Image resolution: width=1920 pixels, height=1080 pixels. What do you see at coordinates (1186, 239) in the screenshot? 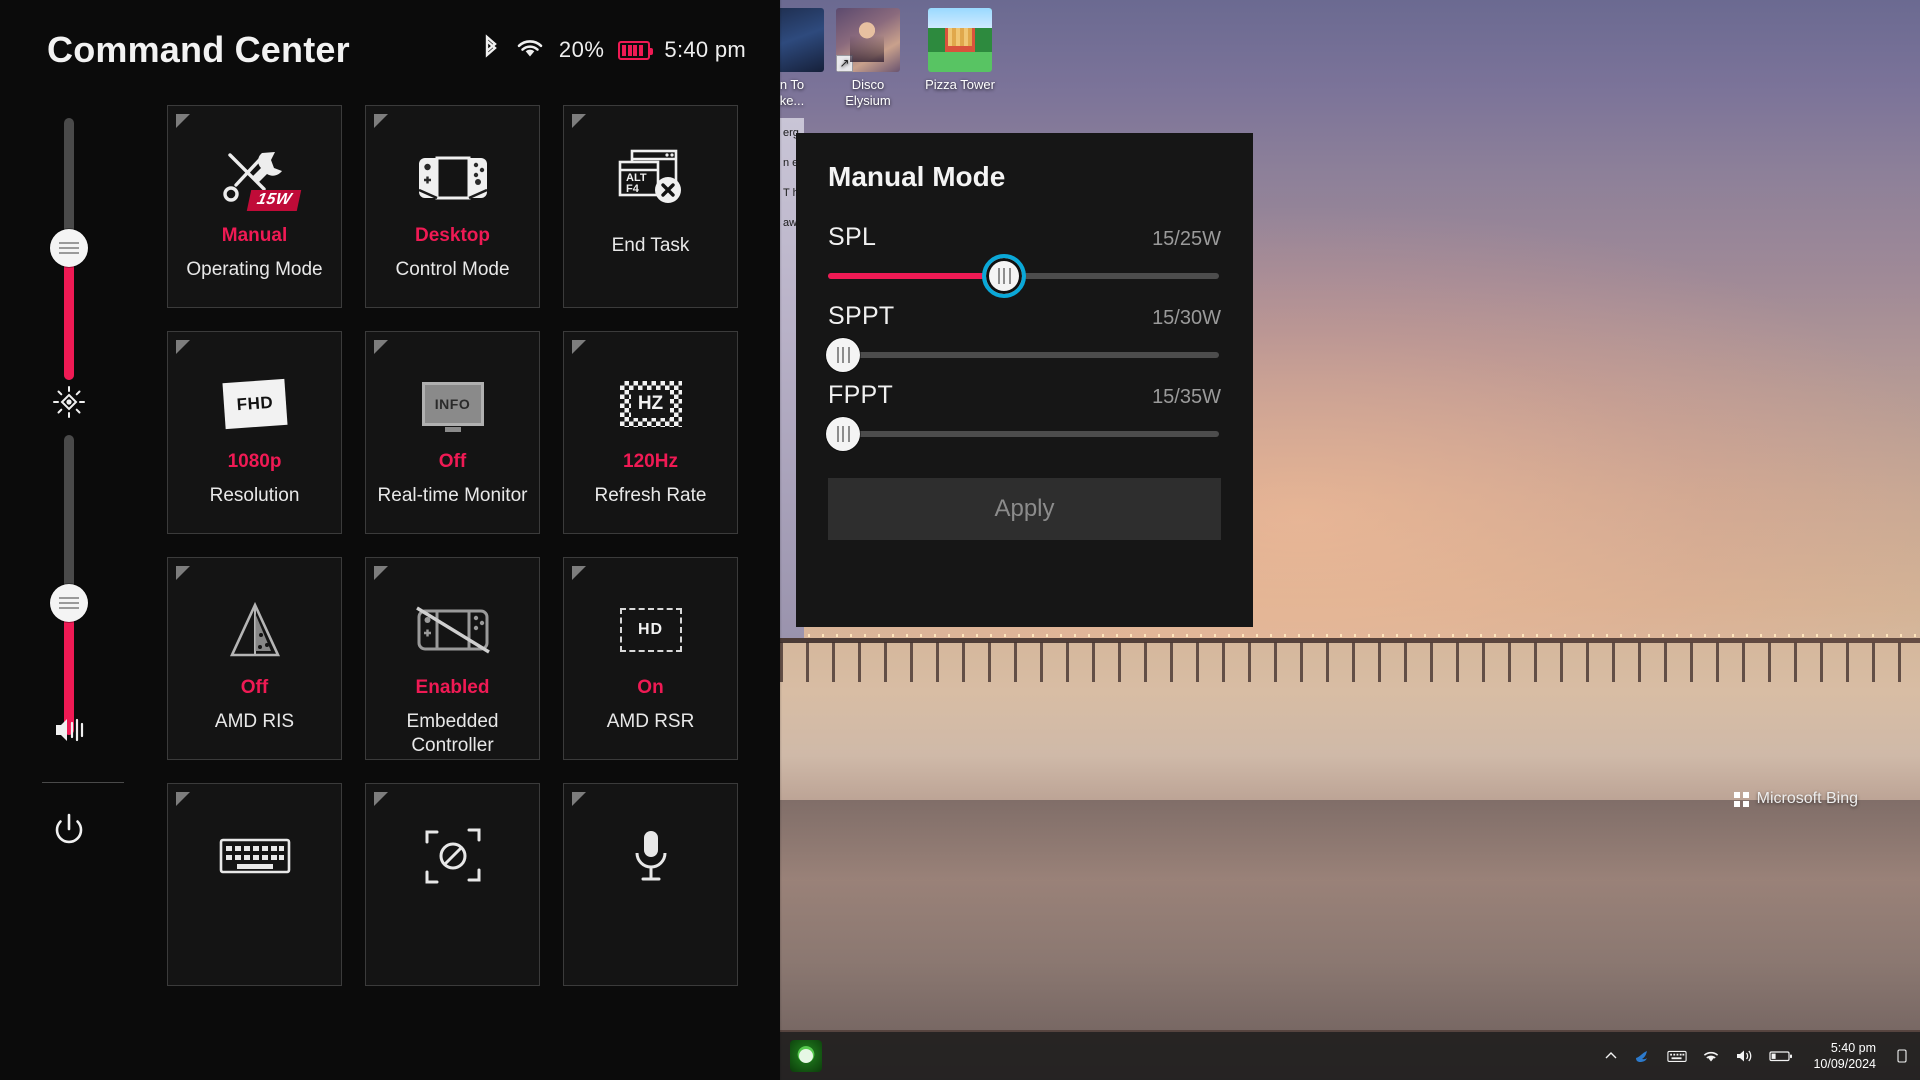
I see `slider-value-spl: 15/25W` at bounding box center [1186, 239].